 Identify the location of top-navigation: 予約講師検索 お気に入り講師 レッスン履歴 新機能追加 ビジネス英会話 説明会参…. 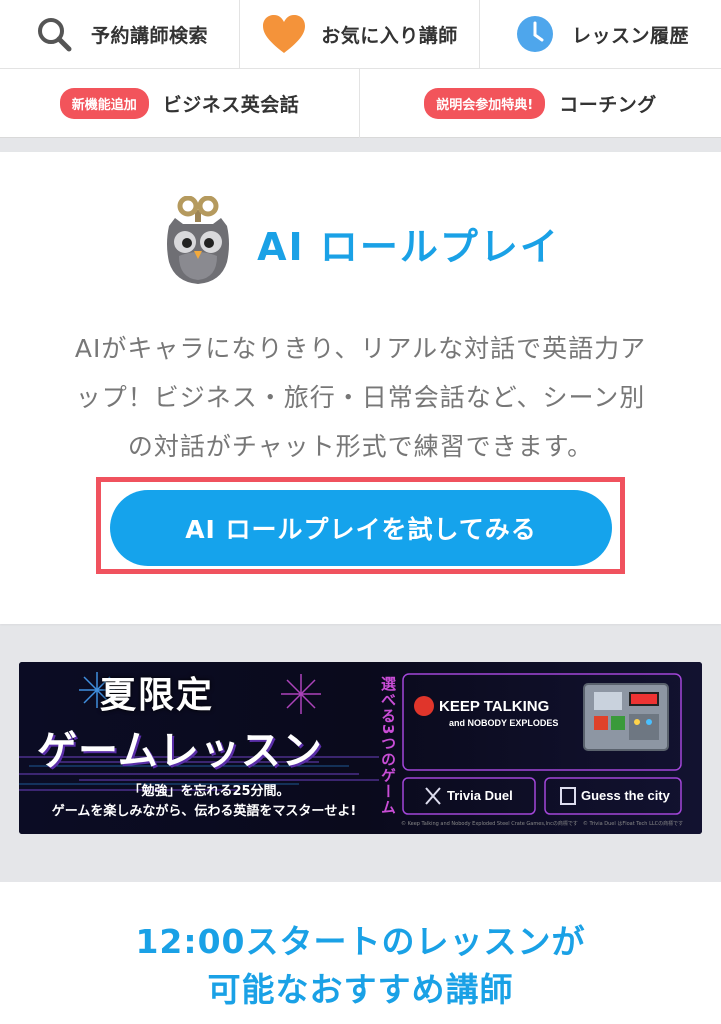
(360, 69).